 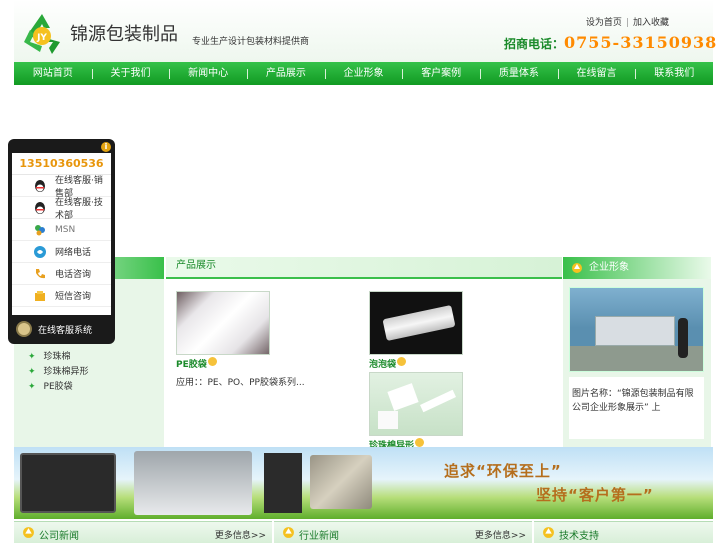 I want to click on product-name: PE胶袋, so click(x=191, y=365).